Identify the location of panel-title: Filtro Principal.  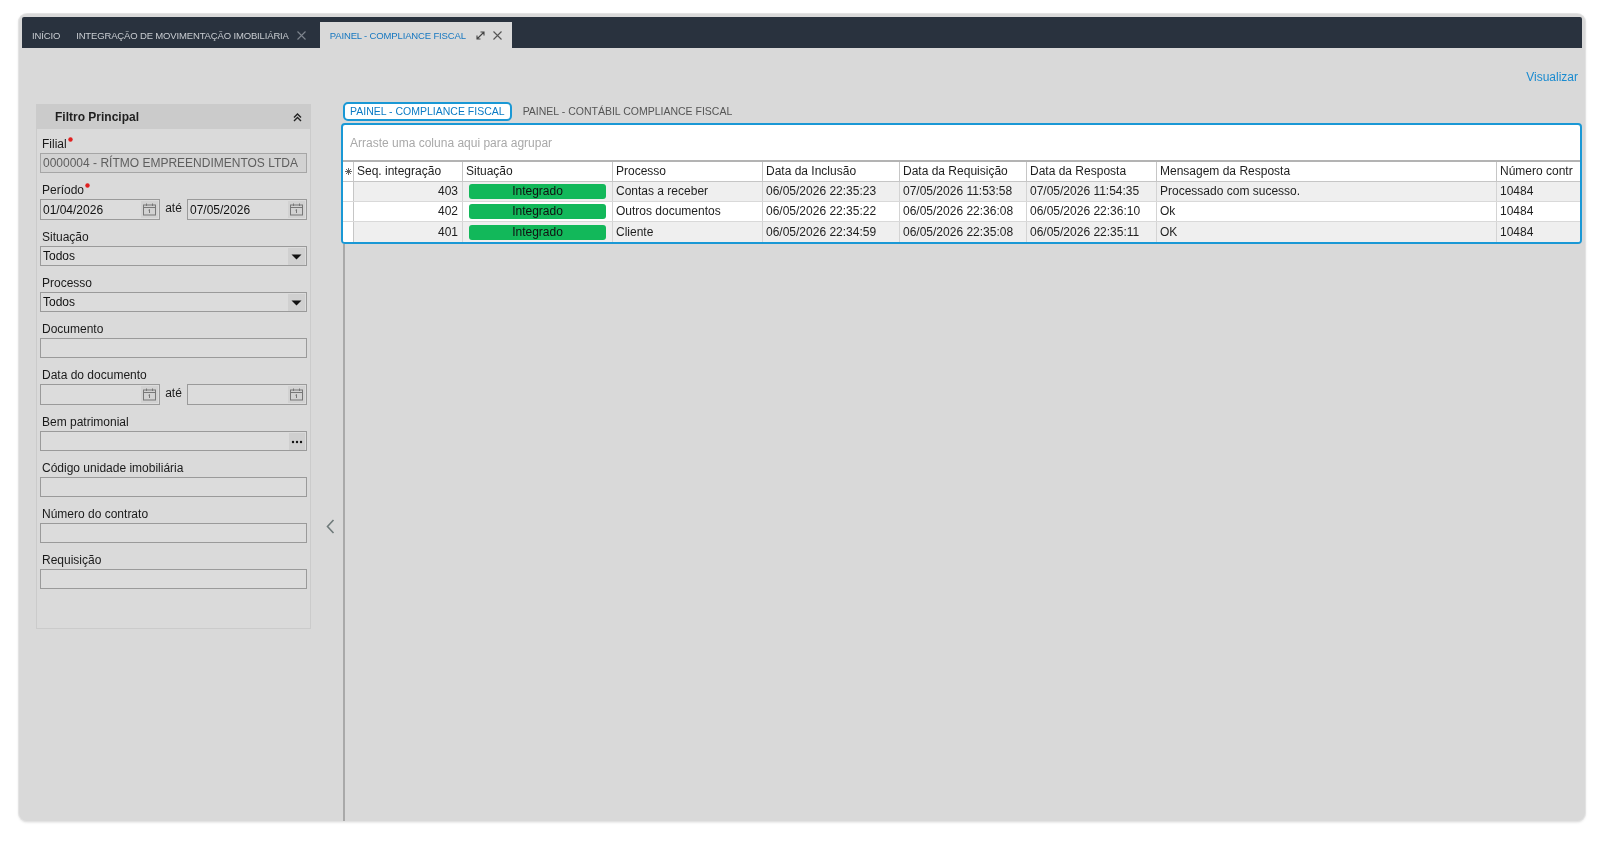
(97, 117).